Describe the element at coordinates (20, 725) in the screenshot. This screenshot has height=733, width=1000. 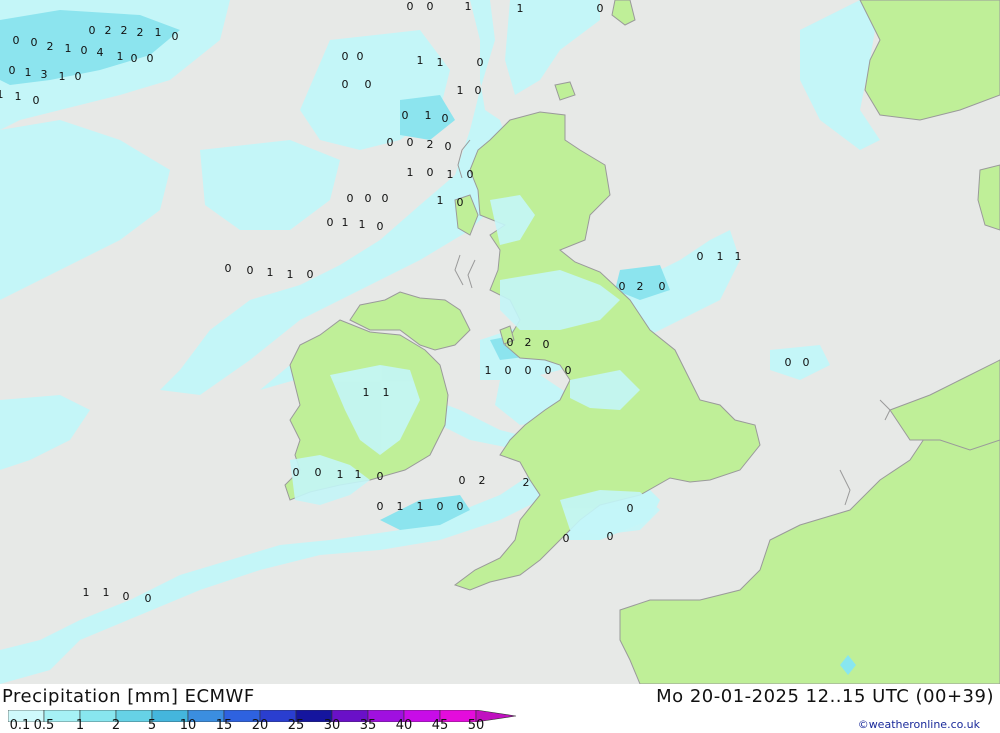
I see `legend-label: 0.1` at that location.